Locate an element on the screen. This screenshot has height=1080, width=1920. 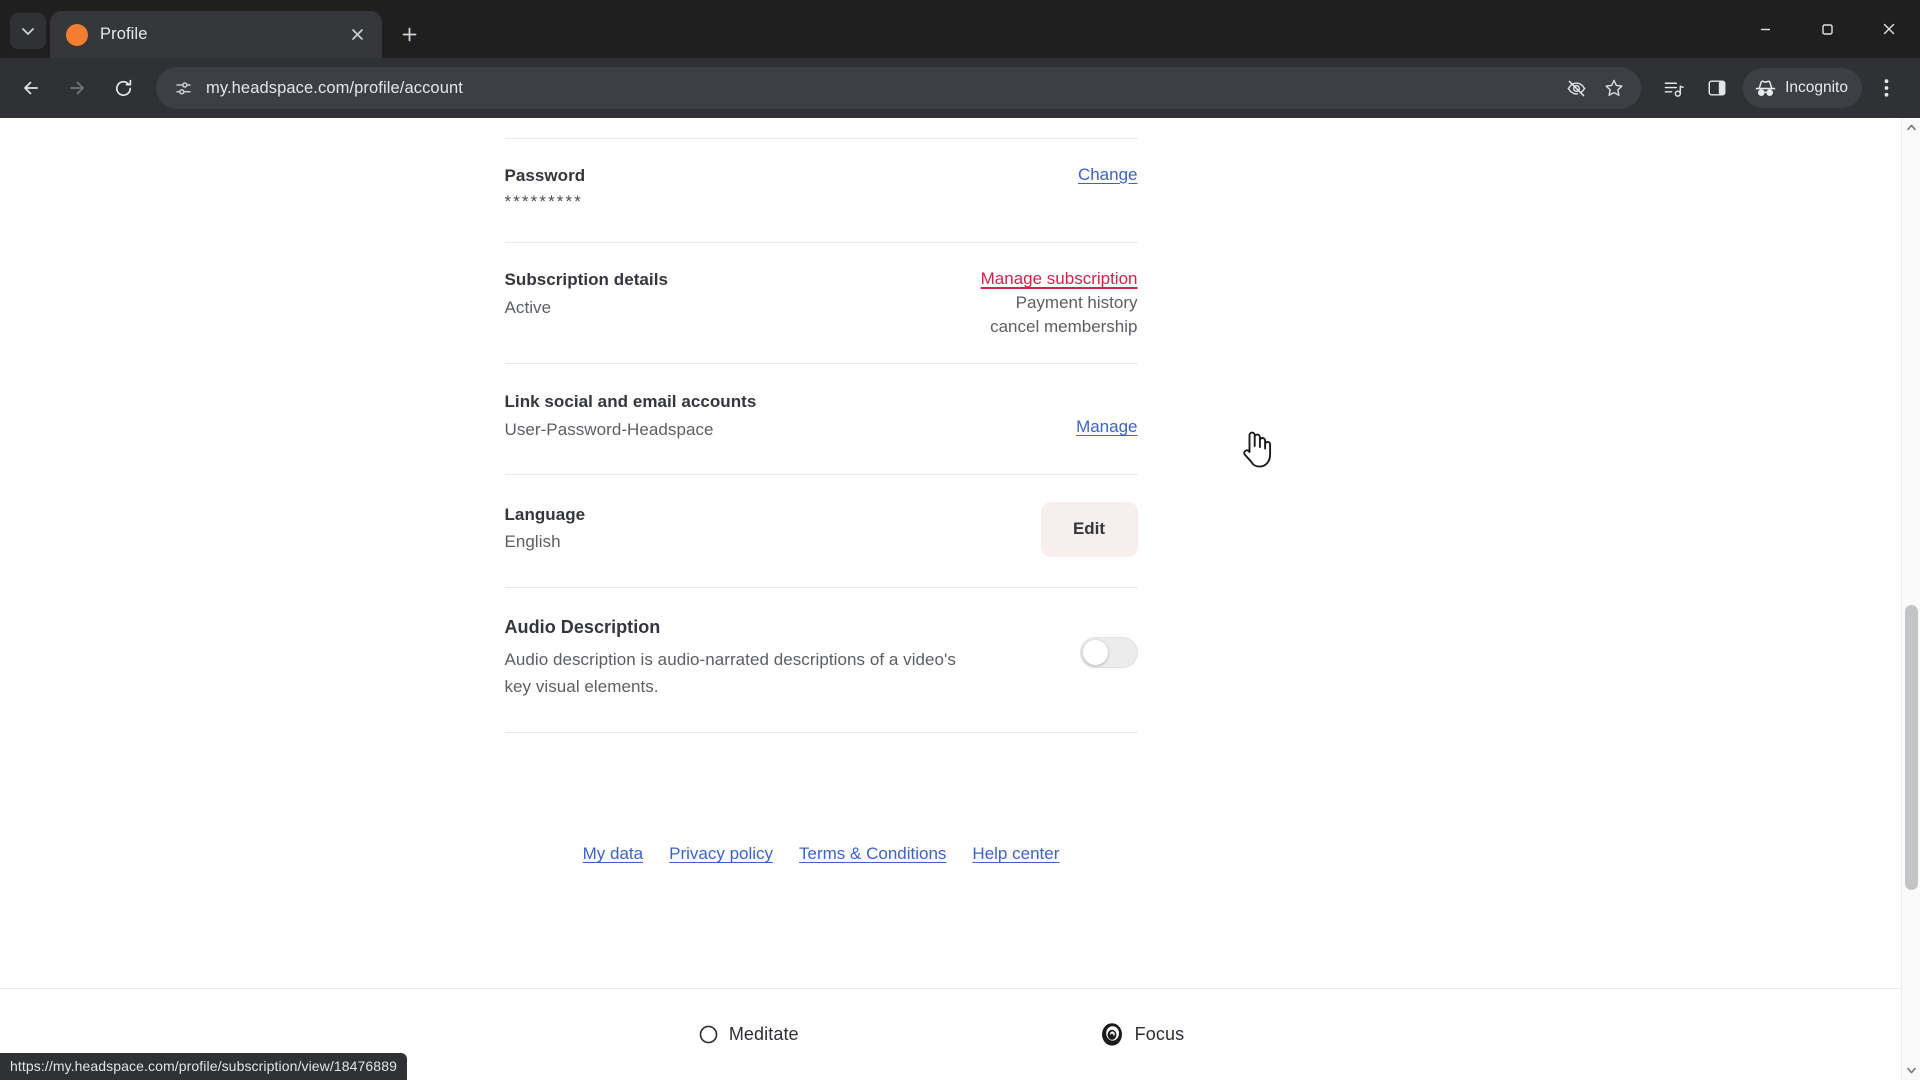
back-button is located at coordinates (31, 88).